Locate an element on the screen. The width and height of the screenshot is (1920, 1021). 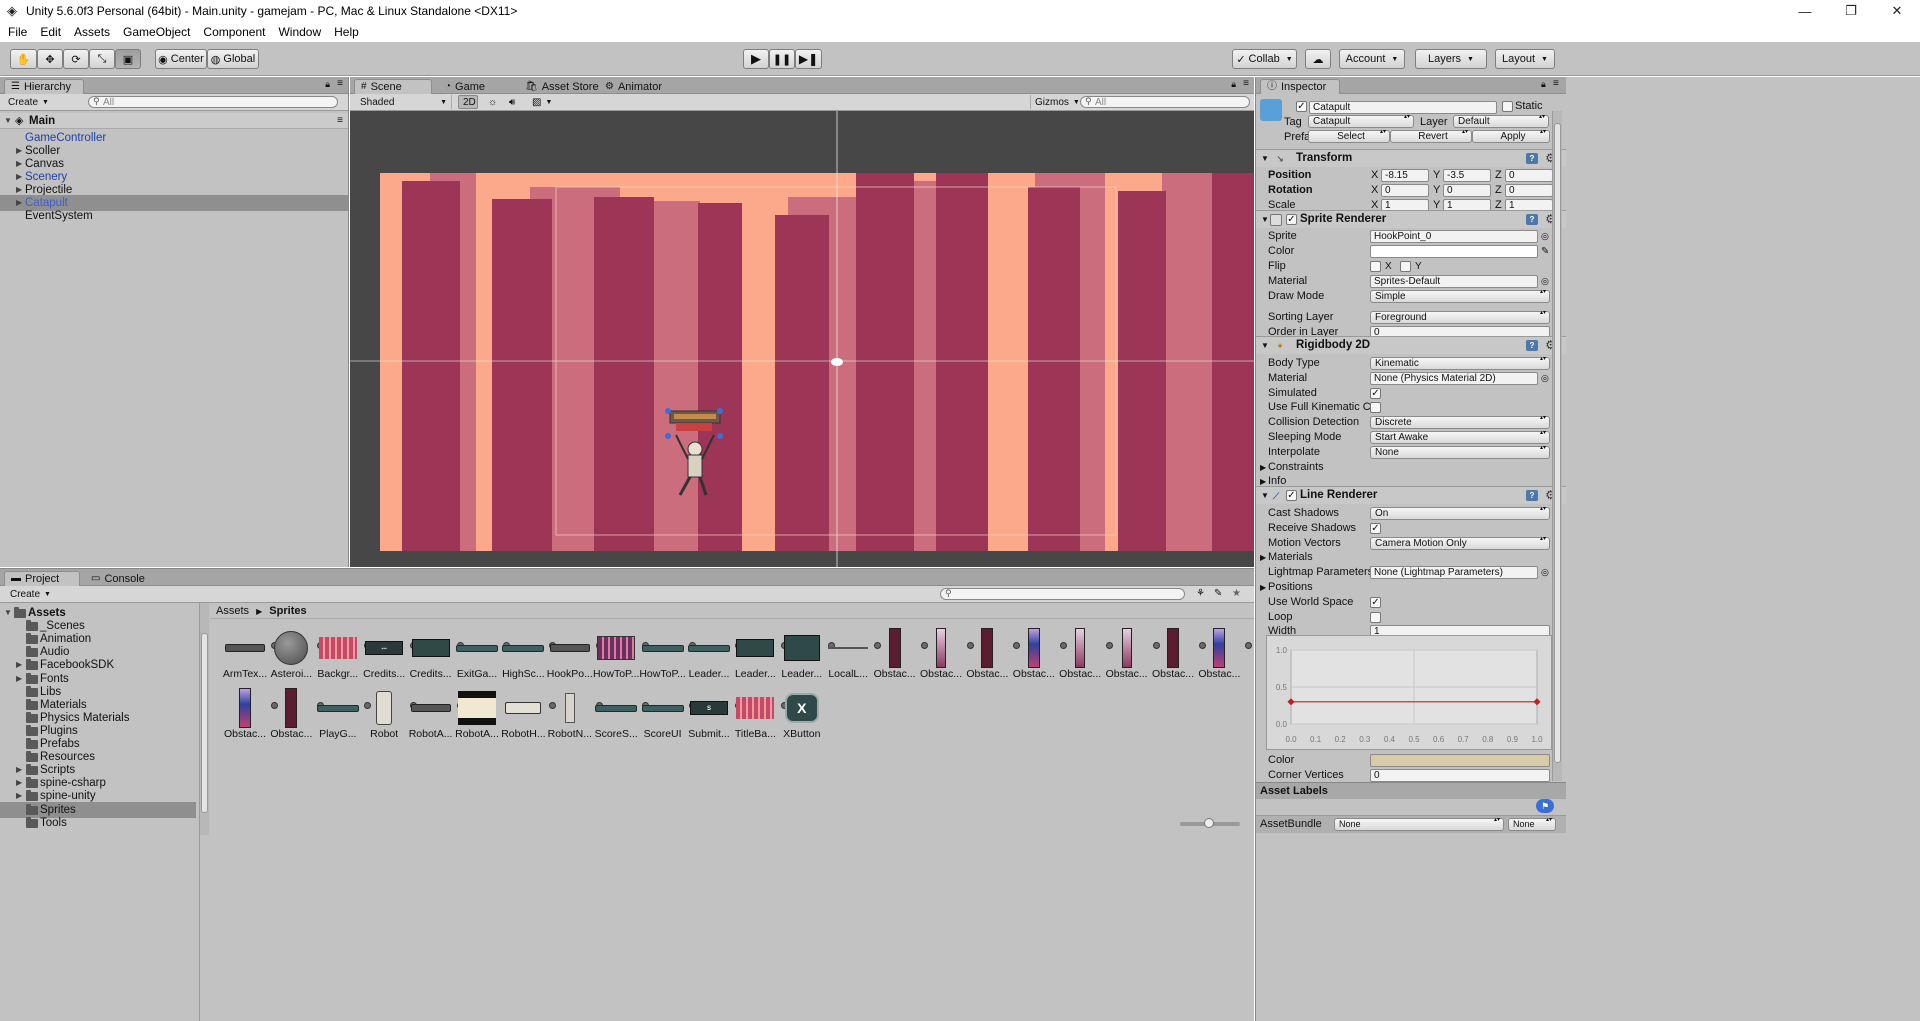
gizmos-dropdown: Gizmos ▼ is located at coordinates (1057, 102).